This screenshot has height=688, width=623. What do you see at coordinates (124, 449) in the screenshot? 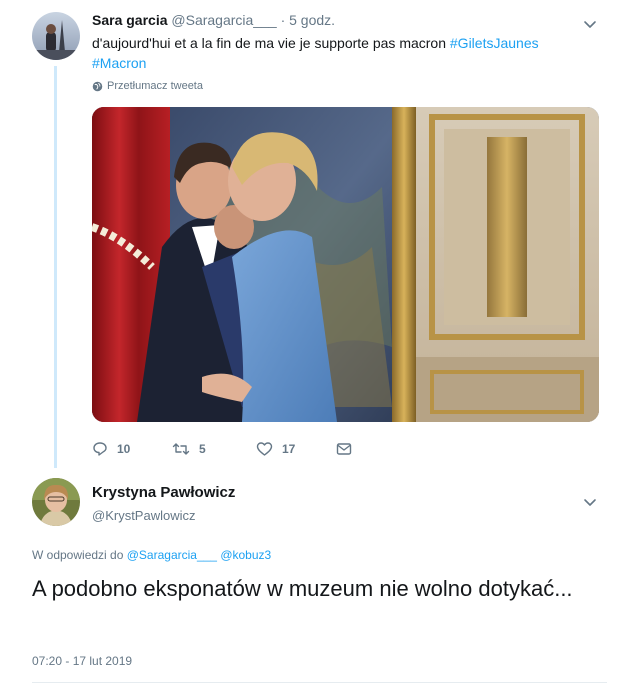
I see `reply-count: 10` at bounding box center [124, 449].